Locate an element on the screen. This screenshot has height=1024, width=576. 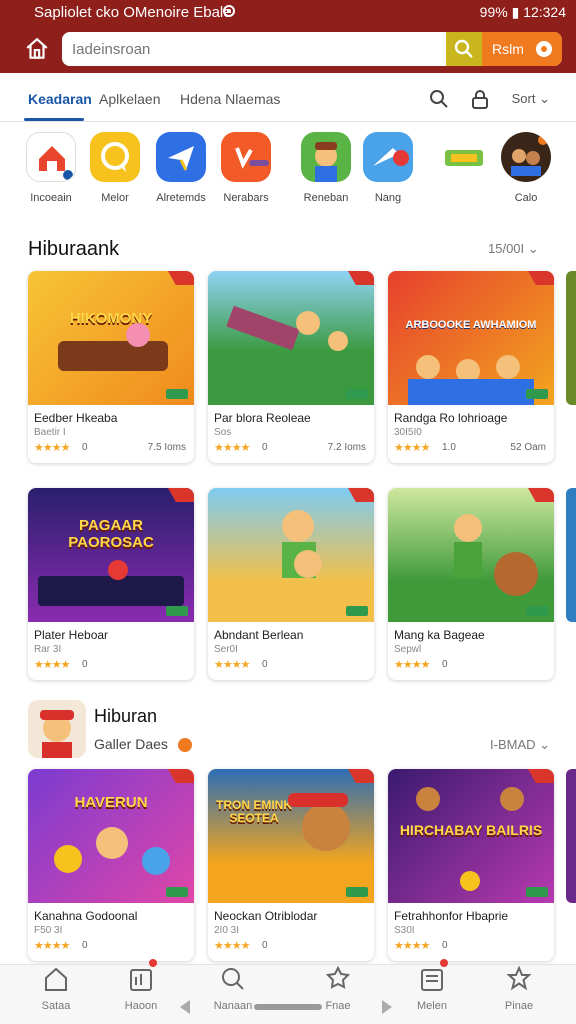
category-item: Incoeain is located at coordinates (51, 168).